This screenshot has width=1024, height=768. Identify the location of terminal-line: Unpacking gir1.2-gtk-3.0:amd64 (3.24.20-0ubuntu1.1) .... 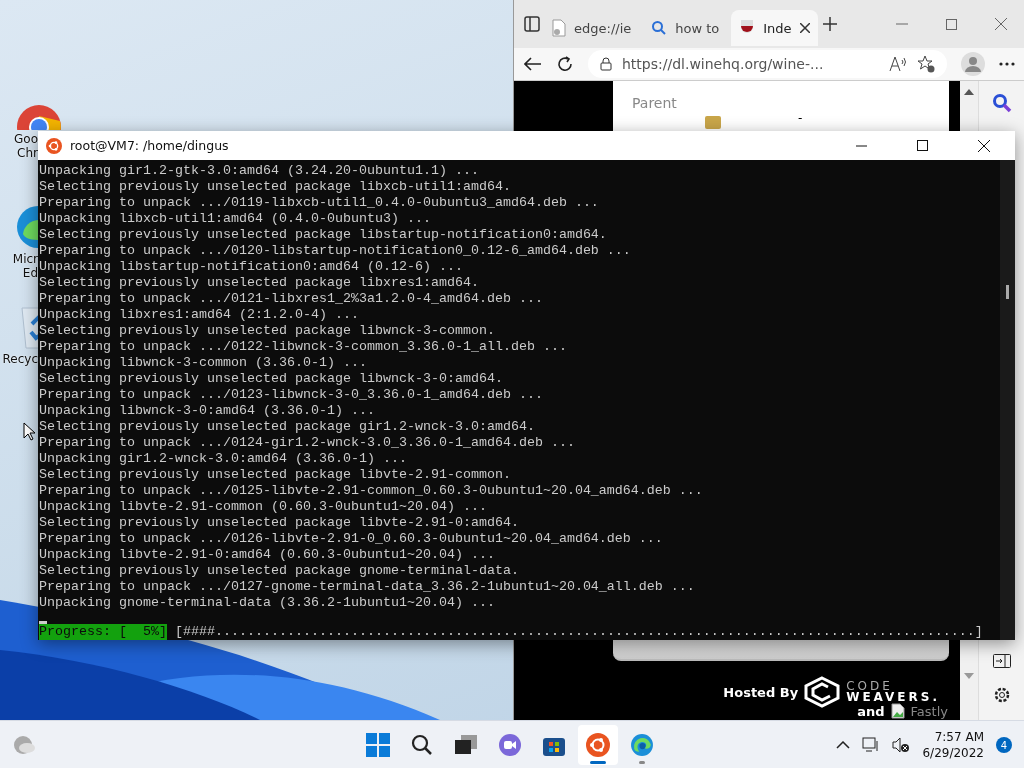
(259, 171).